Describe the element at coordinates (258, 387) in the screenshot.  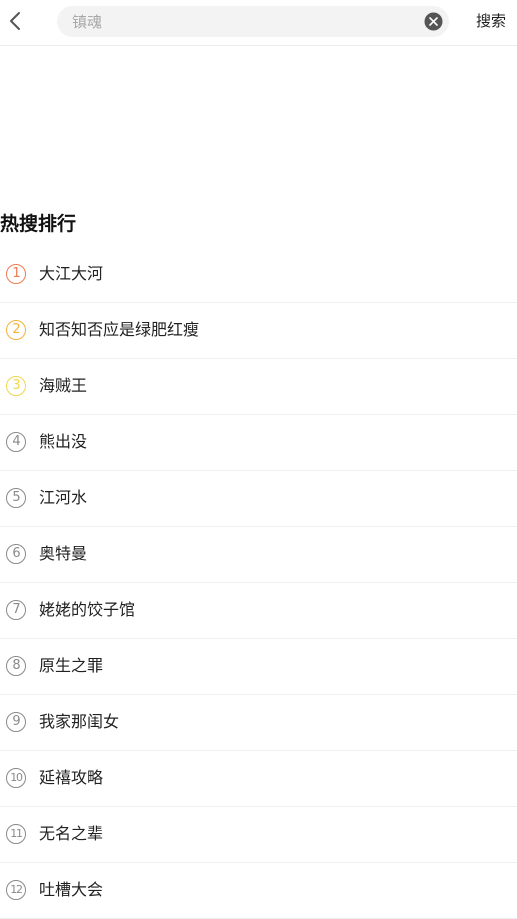
I see `hot-search-item: 3 海贼王` at that location.